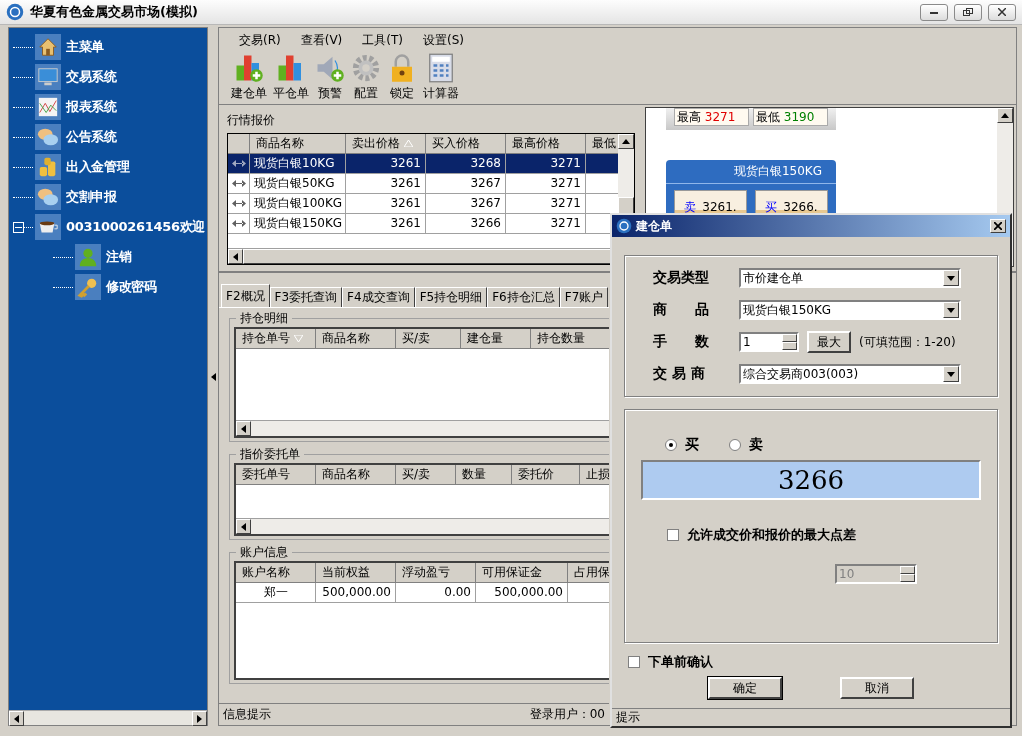  What do you see at coordinates (1002, 12) in the screenshot?
I see `close-button` at bounding box center [1002, 12].